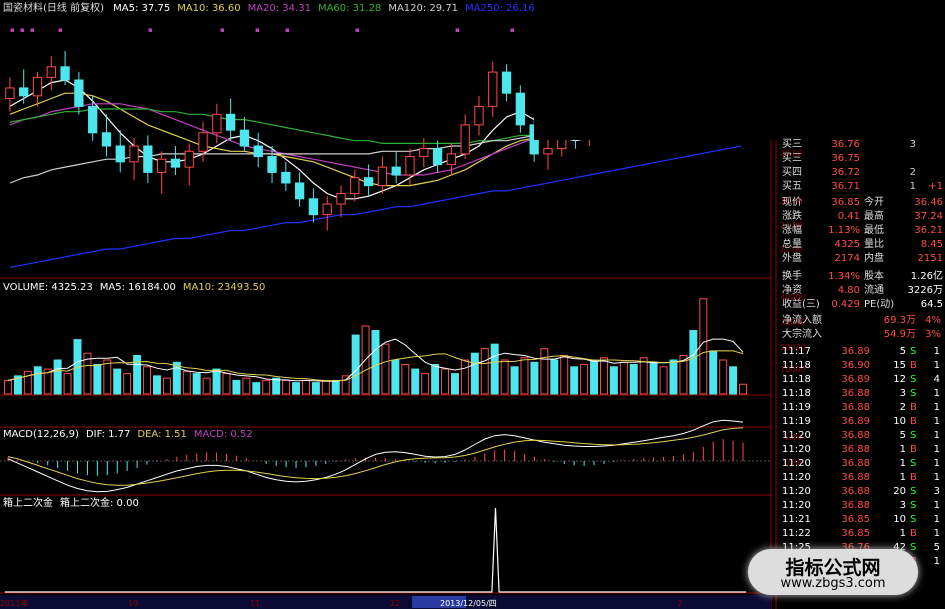  Describe the element at coordinates (847, 244) in the screenshot. I see `stat-row-cell: 4325` at that location.